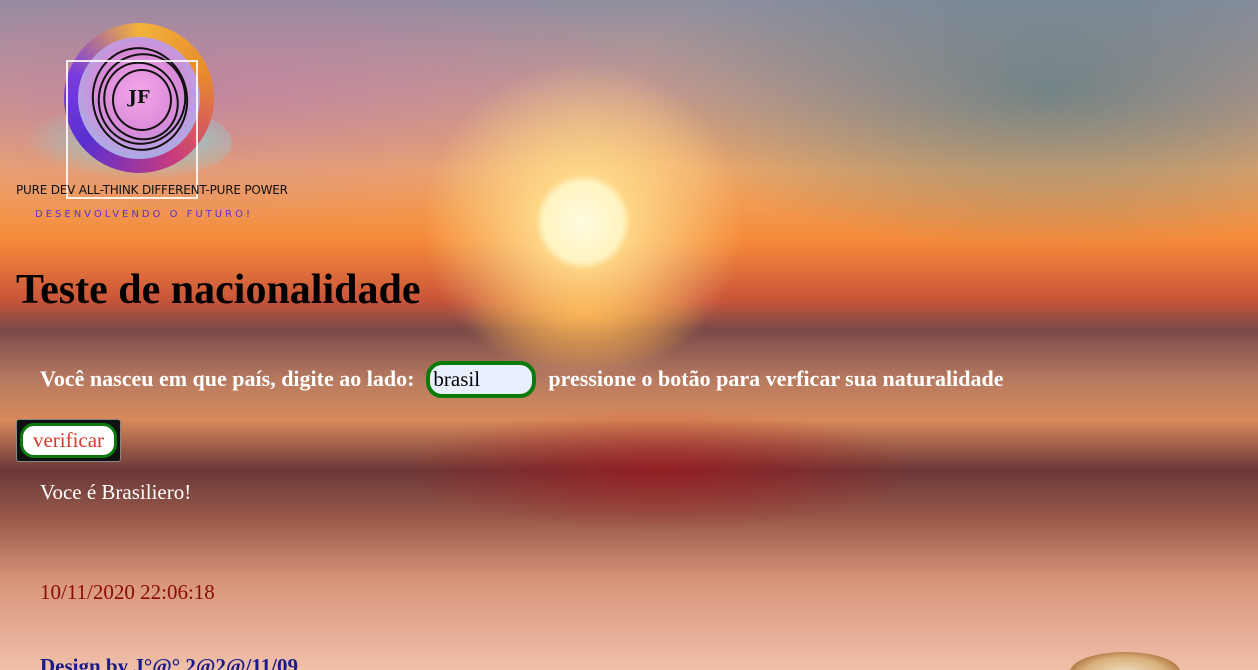  I want to click on logo-tagline: PURE DEV ALL-THINK DIFFERENT-PURE POWER, so click(152, 190).